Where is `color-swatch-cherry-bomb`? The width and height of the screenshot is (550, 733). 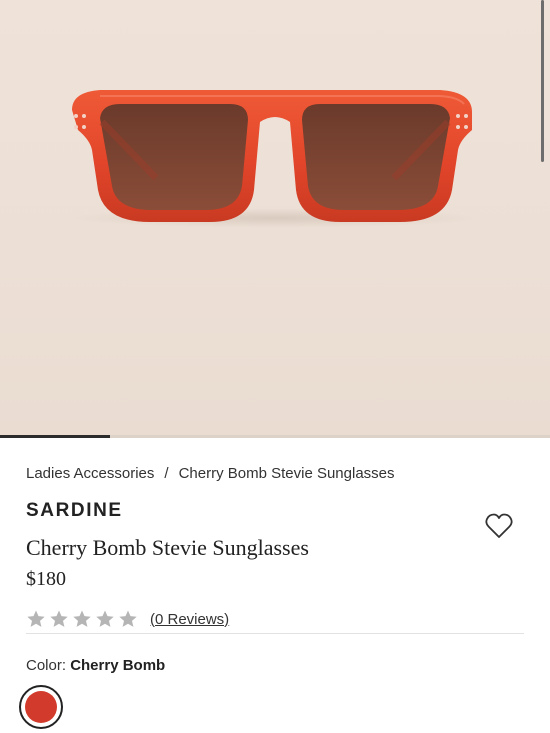
color-swatch-cherry-bomb is located at coordinates (41, 707).